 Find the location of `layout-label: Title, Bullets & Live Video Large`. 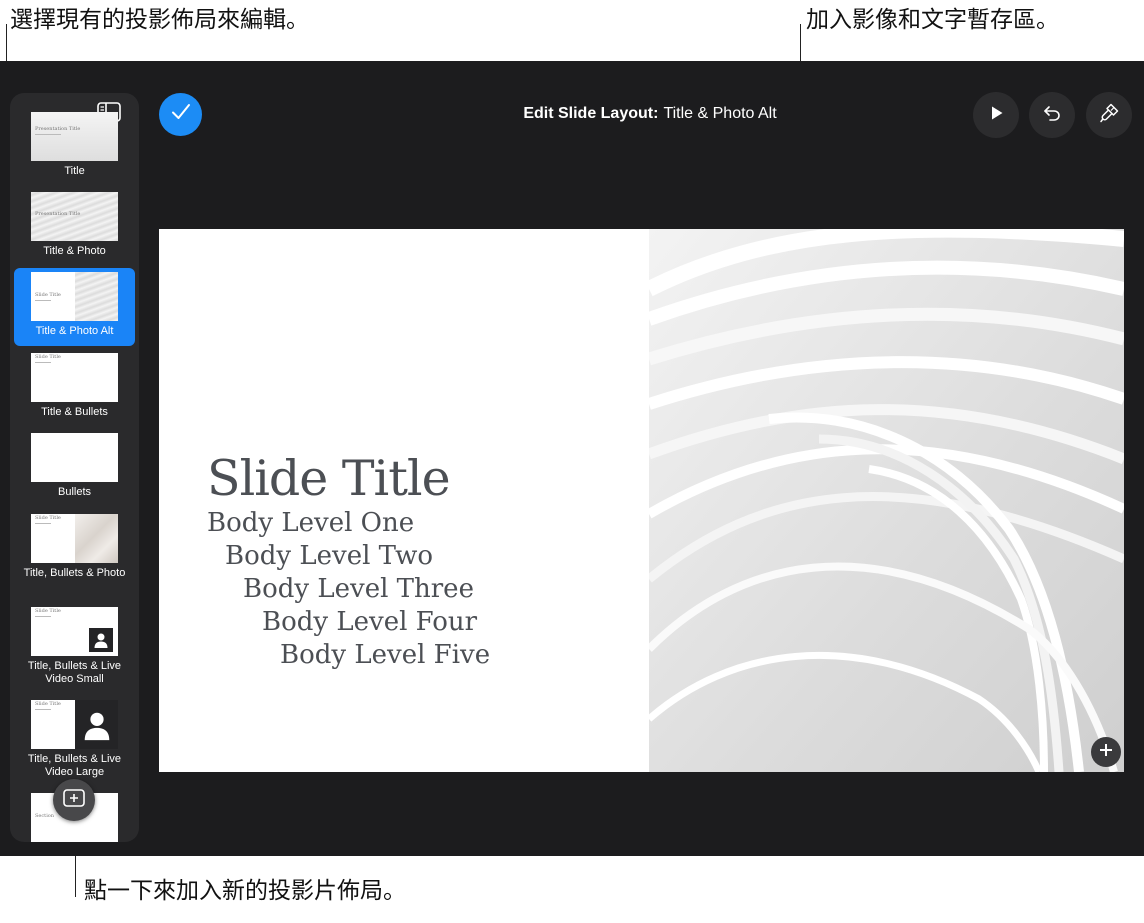

layout-label: Title, Bullets & Live Video Large is located at coordinates (74, 765).